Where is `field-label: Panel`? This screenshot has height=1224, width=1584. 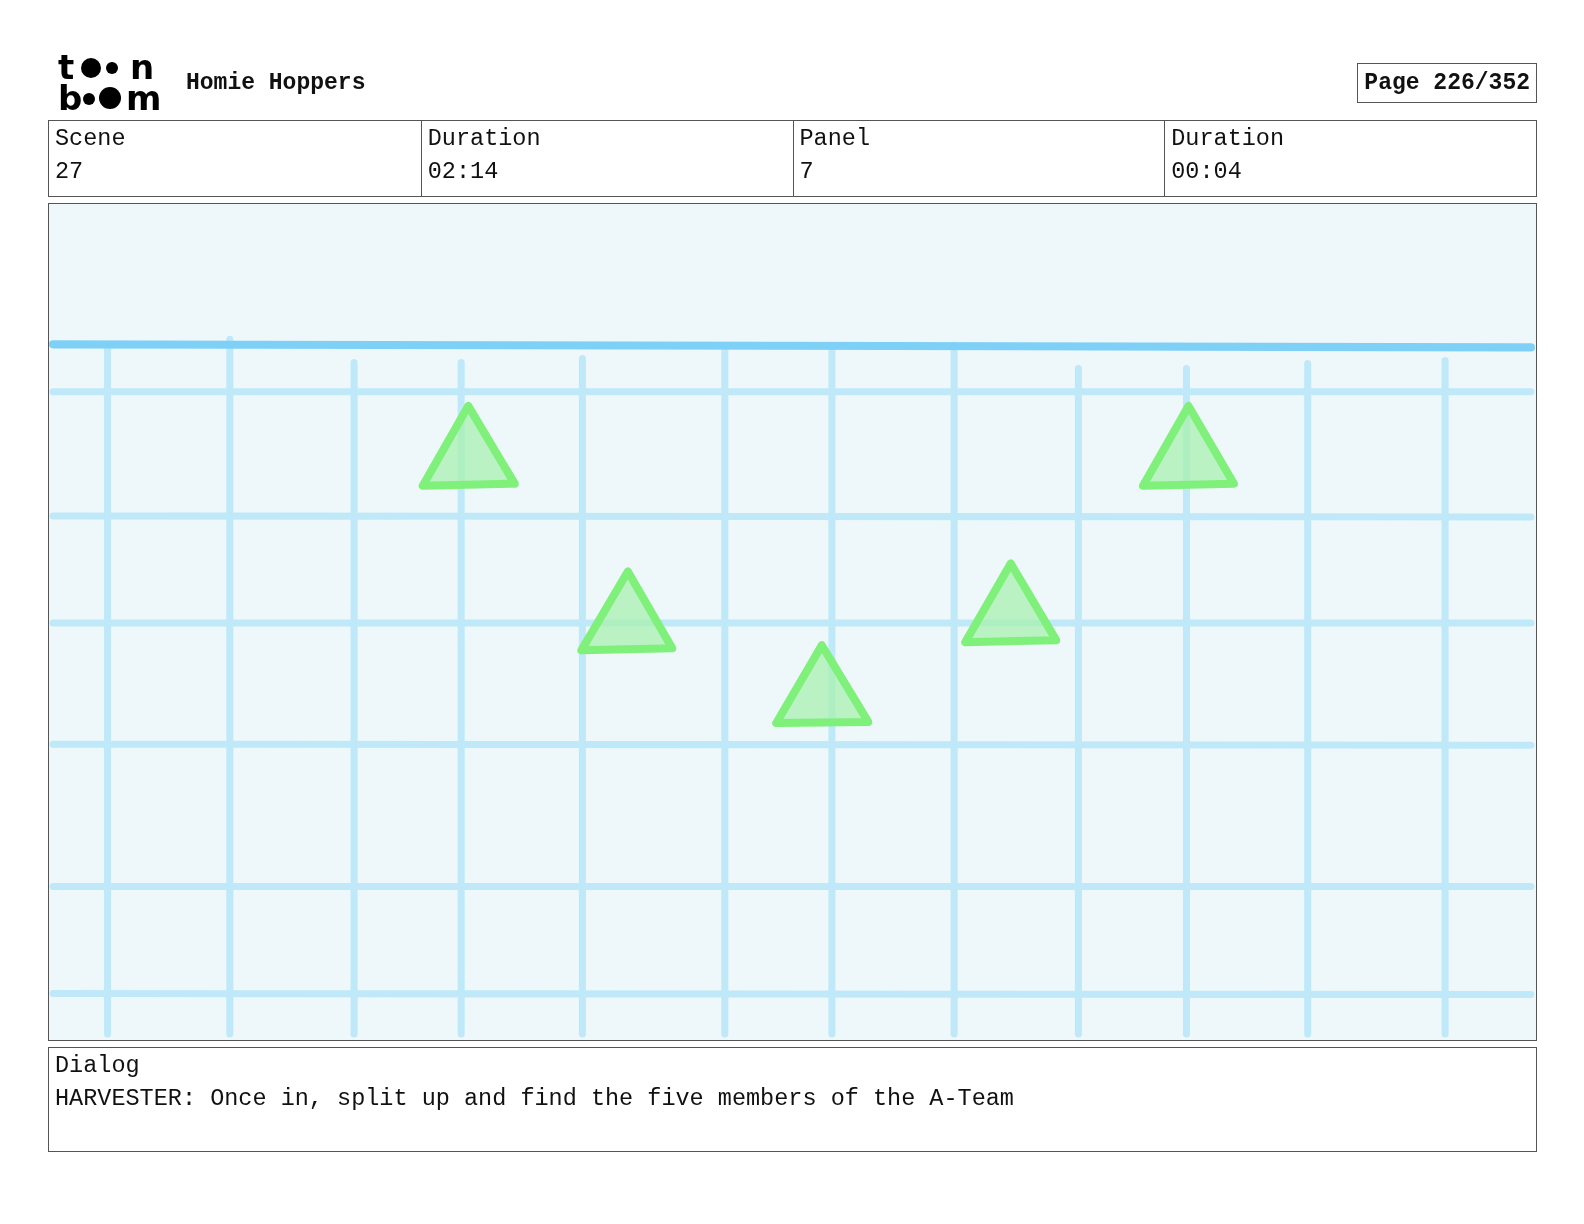 field-label: Panel is located at coordinates (834, 138).